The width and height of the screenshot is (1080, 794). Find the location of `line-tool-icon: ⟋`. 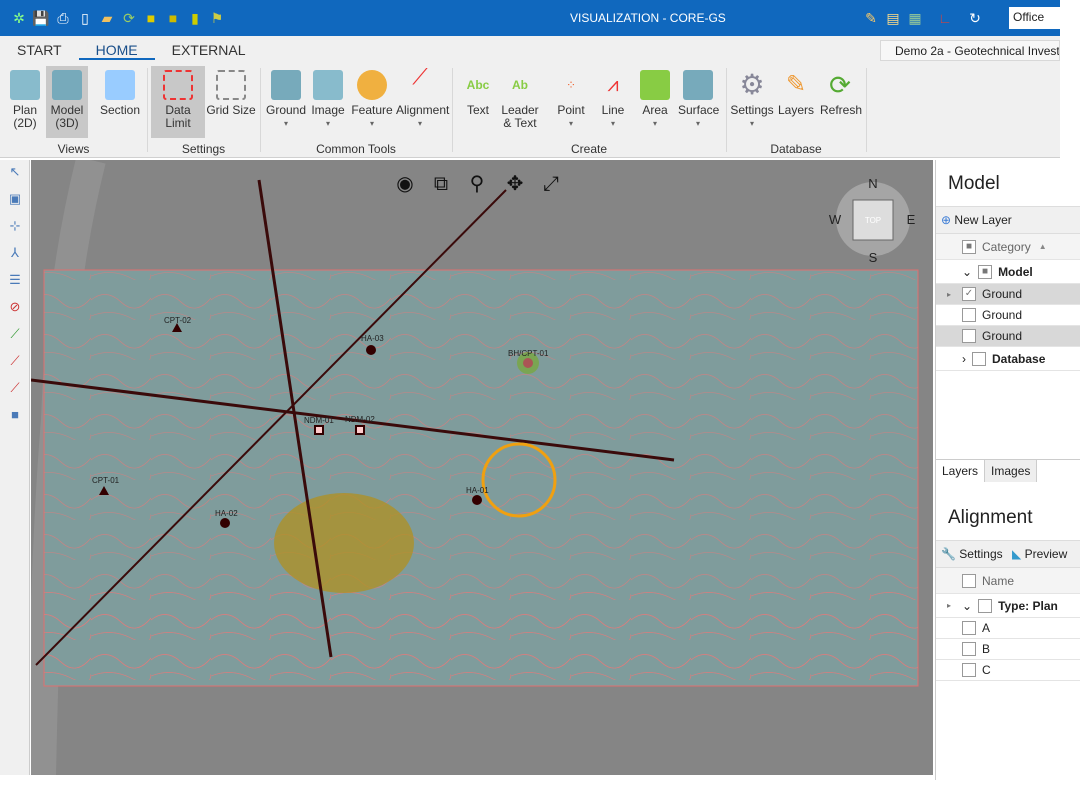

line-tool-icon: ⟋ is located at coordinates (15, 336).